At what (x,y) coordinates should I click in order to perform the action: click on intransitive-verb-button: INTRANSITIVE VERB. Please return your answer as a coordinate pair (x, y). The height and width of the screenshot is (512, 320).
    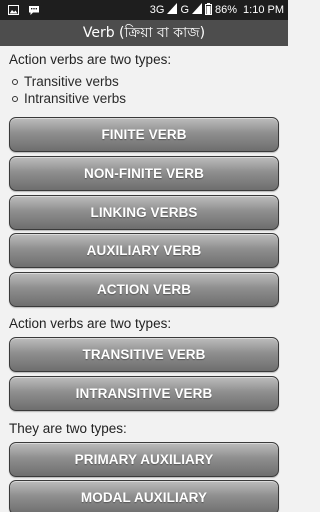
    Looking at the image, I should click on (144, 393).